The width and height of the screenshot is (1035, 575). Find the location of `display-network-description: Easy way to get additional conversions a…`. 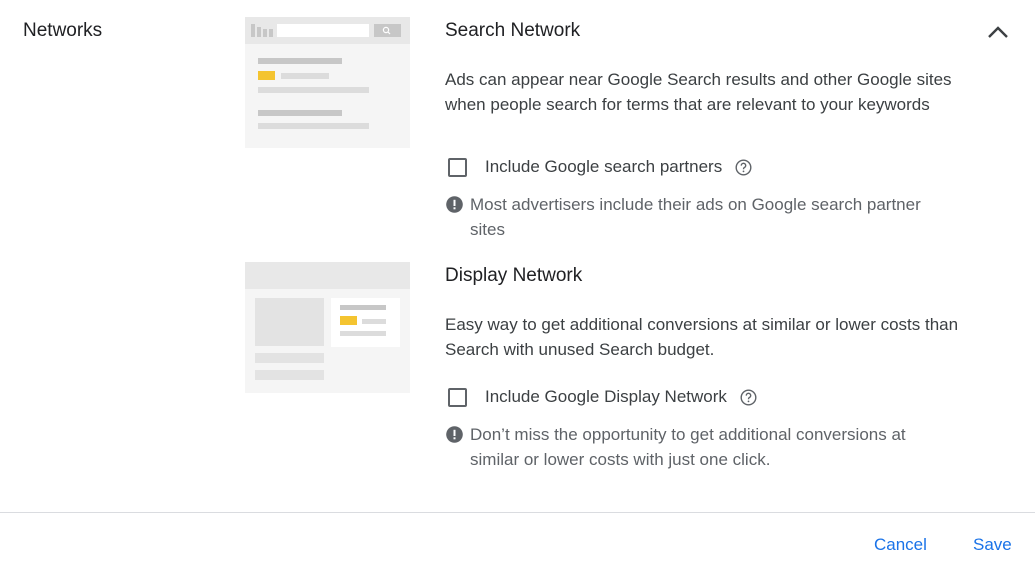

display-network-description: Easy way to get additional conversions a… is located at coordinates (702, 337).